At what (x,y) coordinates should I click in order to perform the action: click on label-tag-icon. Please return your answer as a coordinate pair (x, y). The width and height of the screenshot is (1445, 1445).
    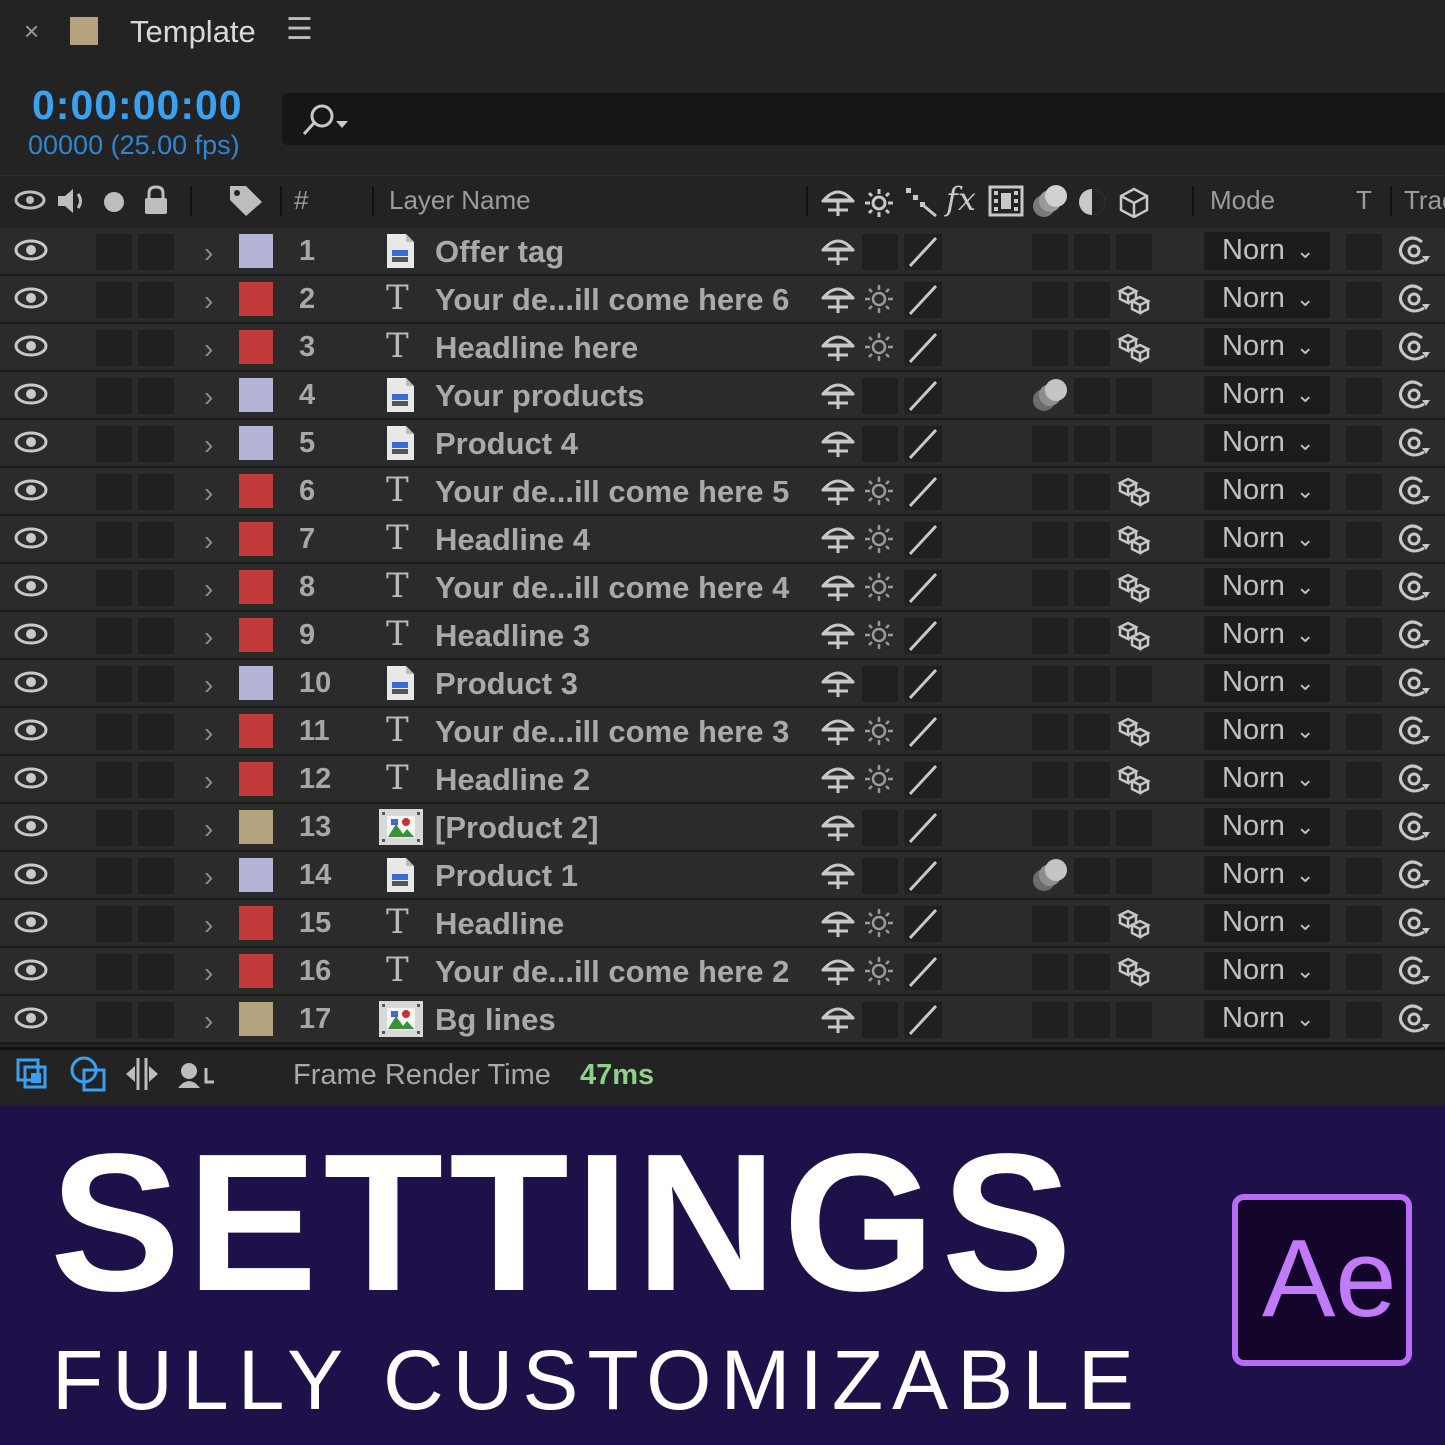
    Looking at the image, I should click on (246, 201).